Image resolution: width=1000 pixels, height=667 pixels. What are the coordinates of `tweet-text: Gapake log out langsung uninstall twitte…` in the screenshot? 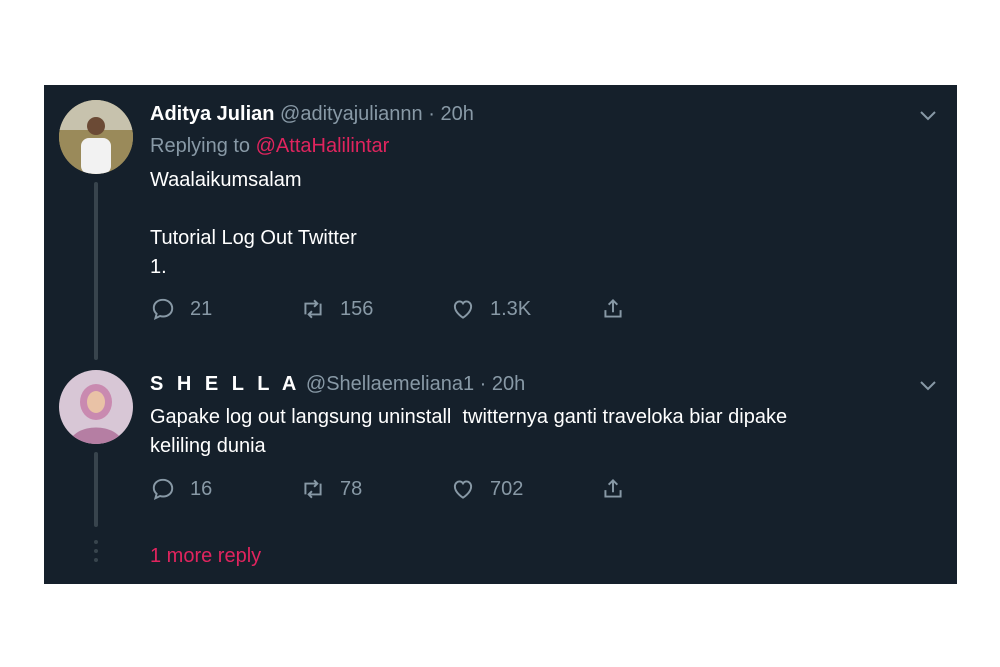 It's located at (469, 431).